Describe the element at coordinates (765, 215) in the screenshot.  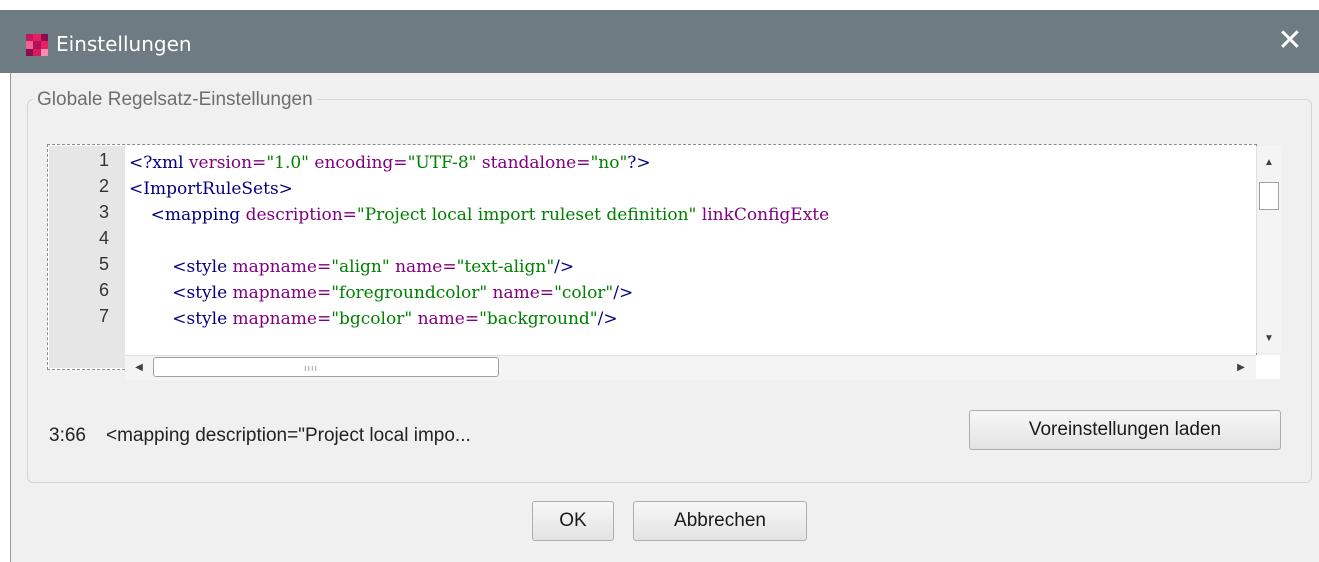
I see `code-token: linkConfigExte` at that location.